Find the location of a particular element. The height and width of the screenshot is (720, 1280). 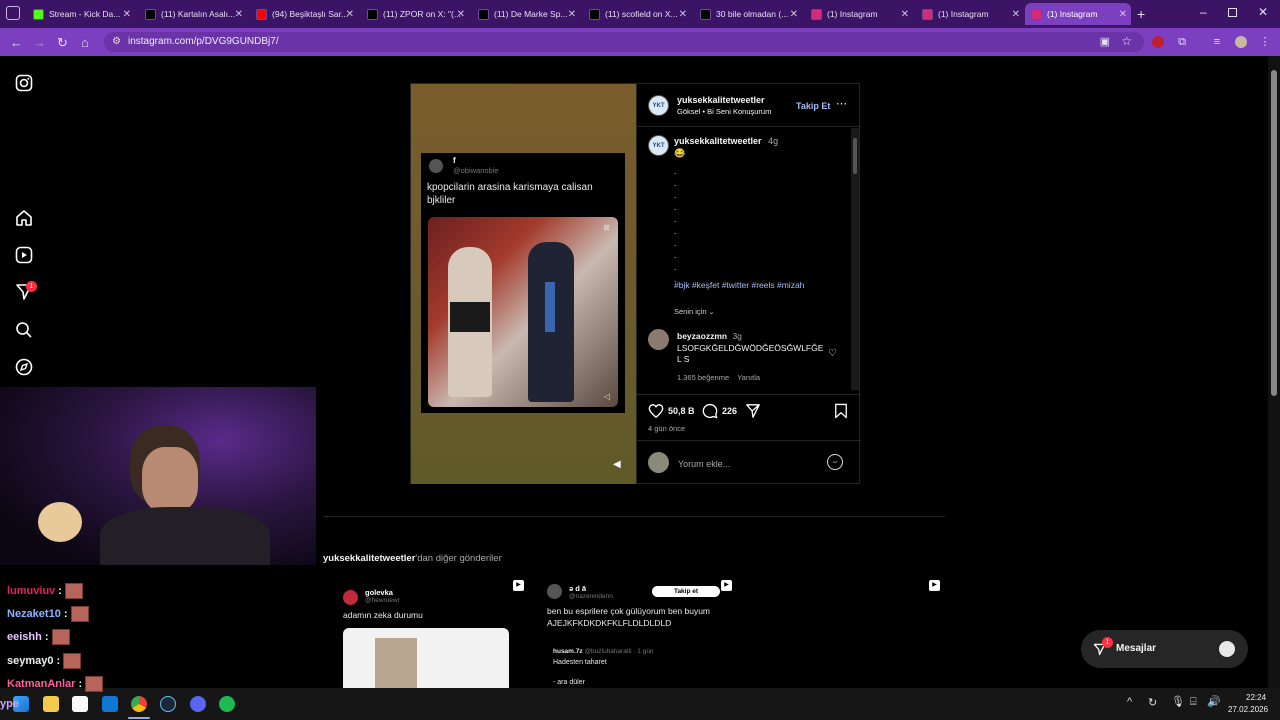

chat-message: eeishh: is located at coordinates (38, 637).